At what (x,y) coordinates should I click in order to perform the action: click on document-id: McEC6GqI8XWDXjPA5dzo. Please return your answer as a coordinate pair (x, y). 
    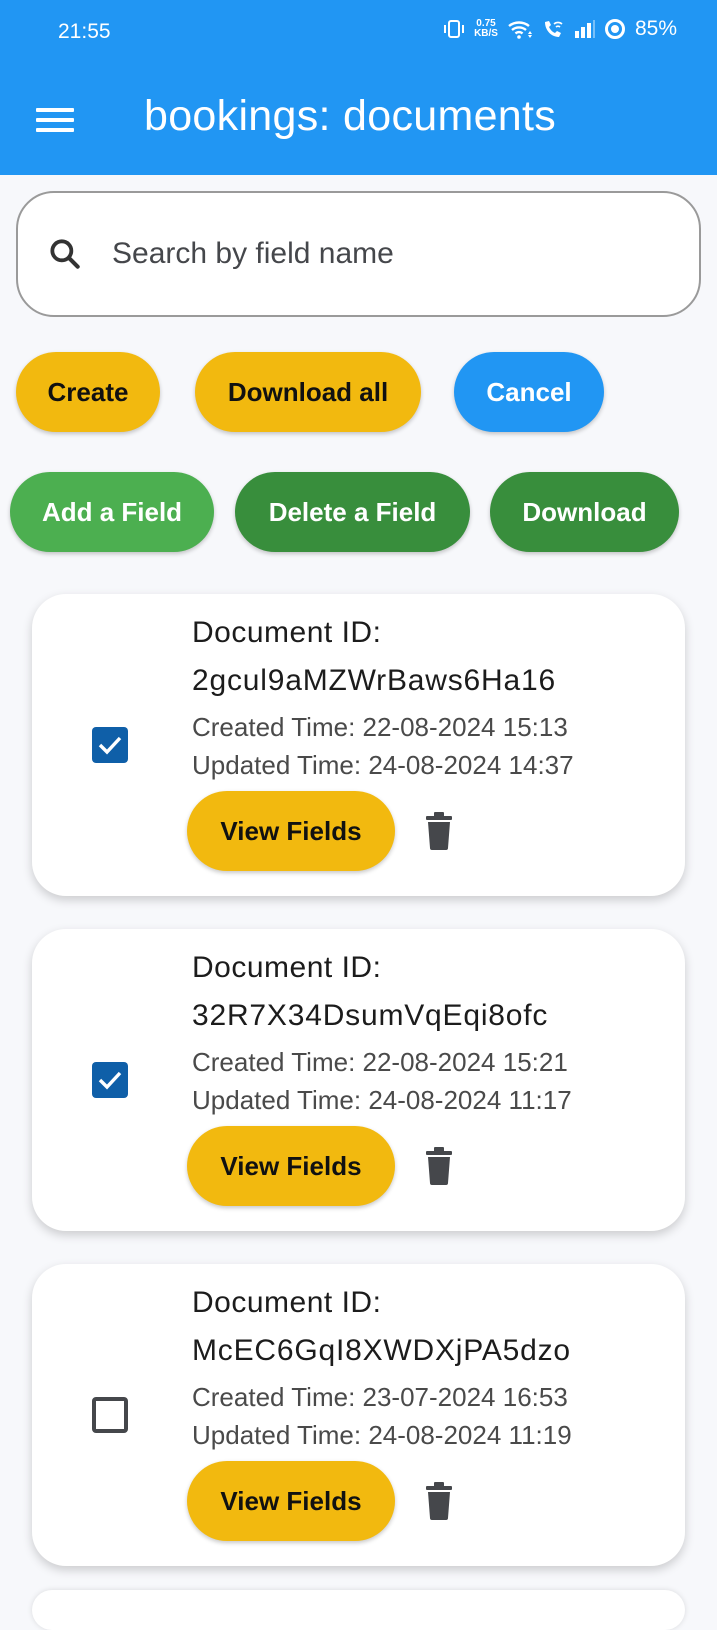
    Looking at the image, I should click on (381, 1350).